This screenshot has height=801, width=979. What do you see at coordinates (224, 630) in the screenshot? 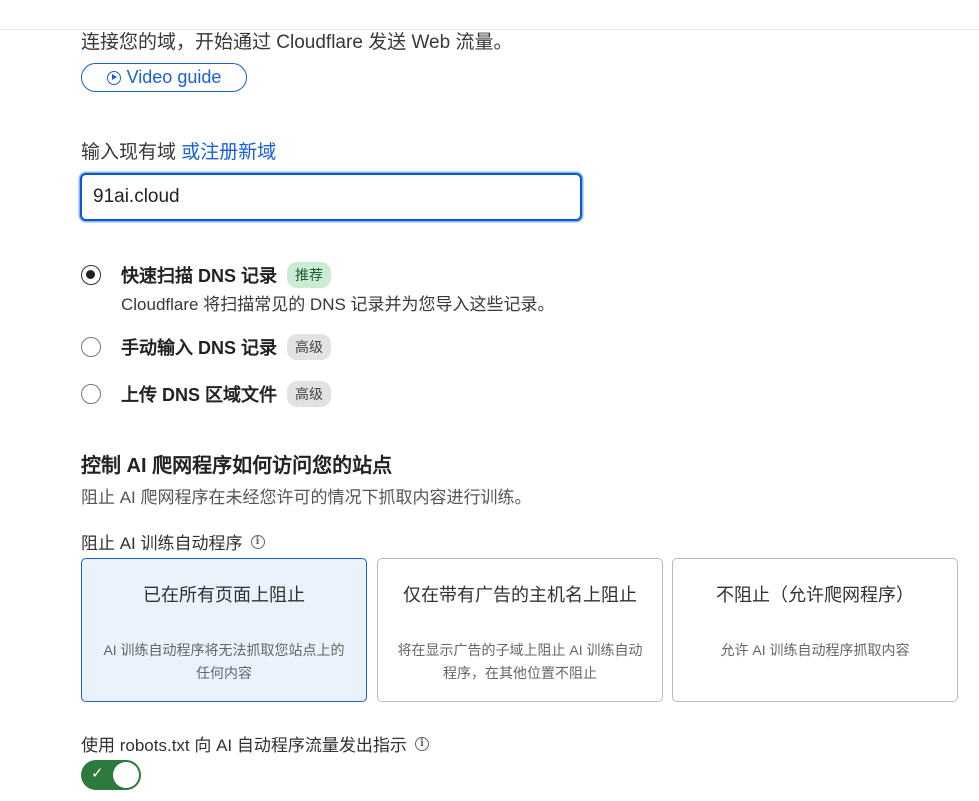
I see `block-all-pages-card: 已在所有页面上阻止 AI 训练自动程序将无法抓取您站点上的任何内容` at bounding box center [224, 630].